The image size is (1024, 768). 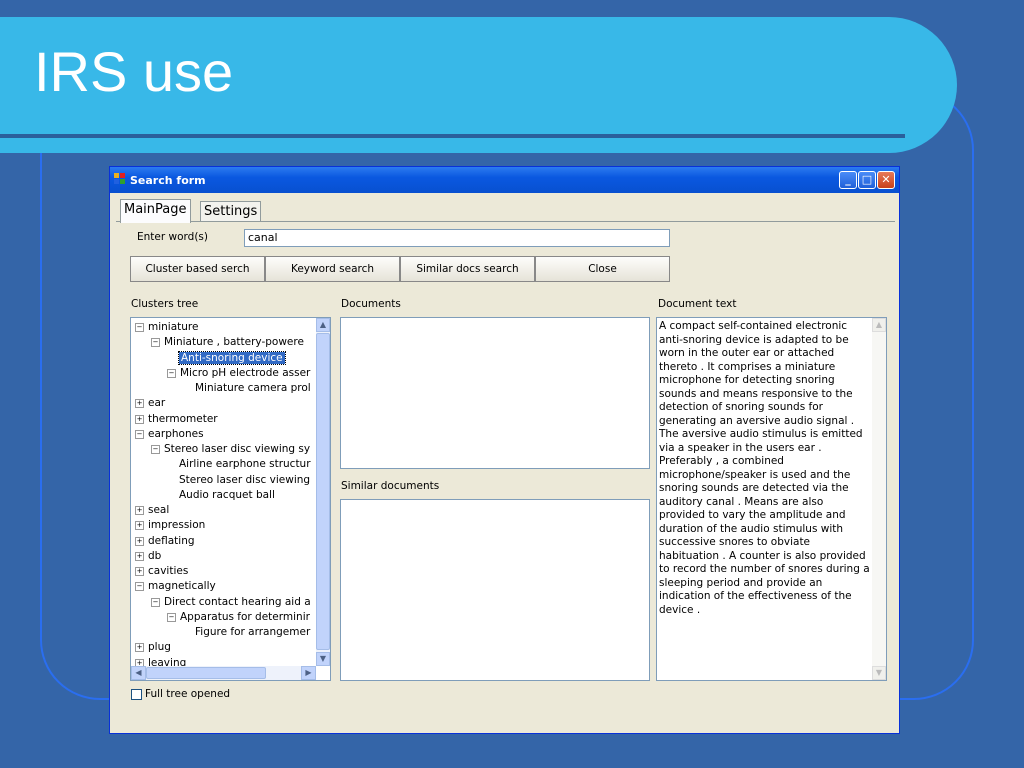 I want to click on doc-scroll-down-icon: ▼, so click(x=879, y=673).